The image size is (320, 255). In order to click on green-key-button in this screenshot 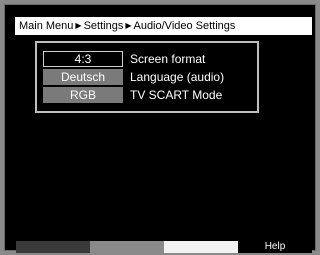, I will do `click(127, 247)`.